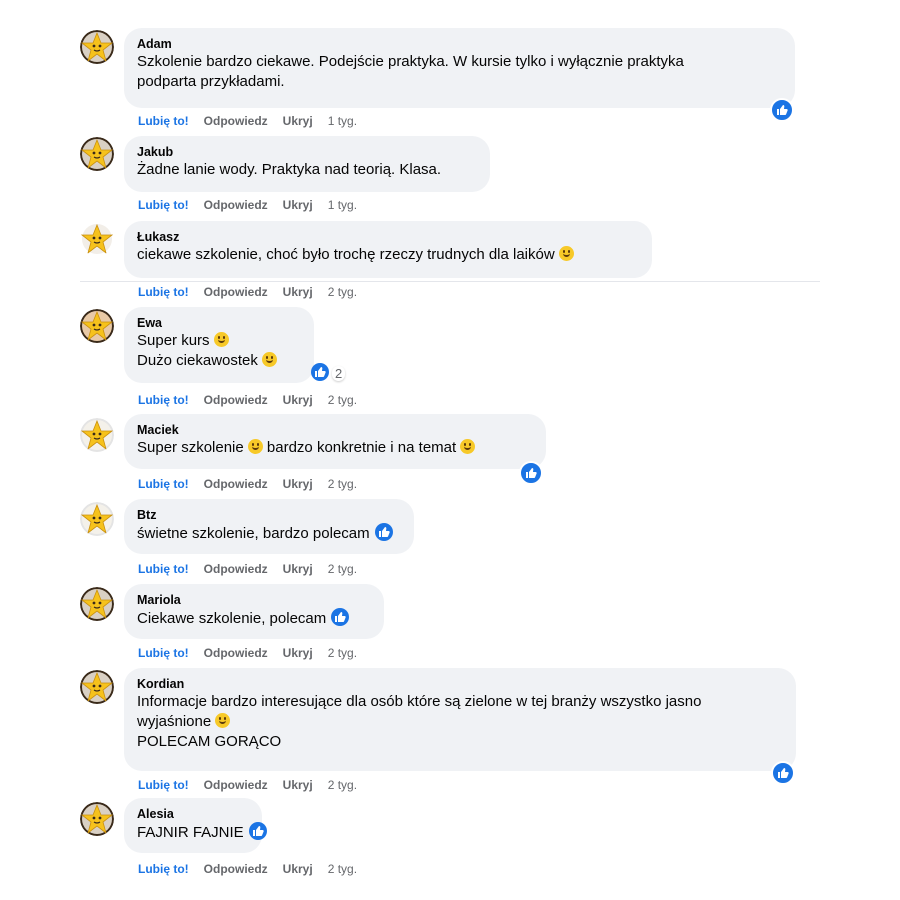 The width and height of the screenshot is (900, 900). What do you see at coordinates (387, 237) in the screenshot?
I see `comment-author: Łukasz` at bounding box center [387, 237].